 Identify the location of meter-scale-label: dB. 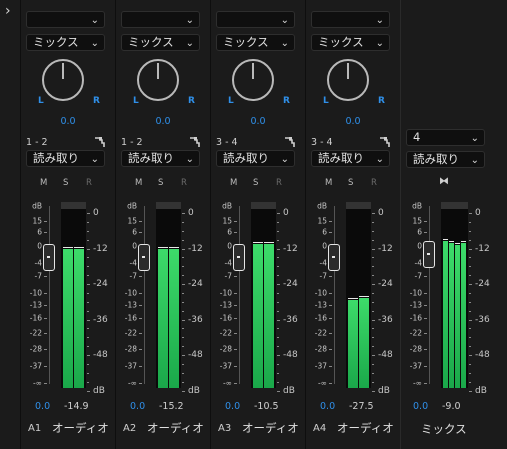
(194, 390).